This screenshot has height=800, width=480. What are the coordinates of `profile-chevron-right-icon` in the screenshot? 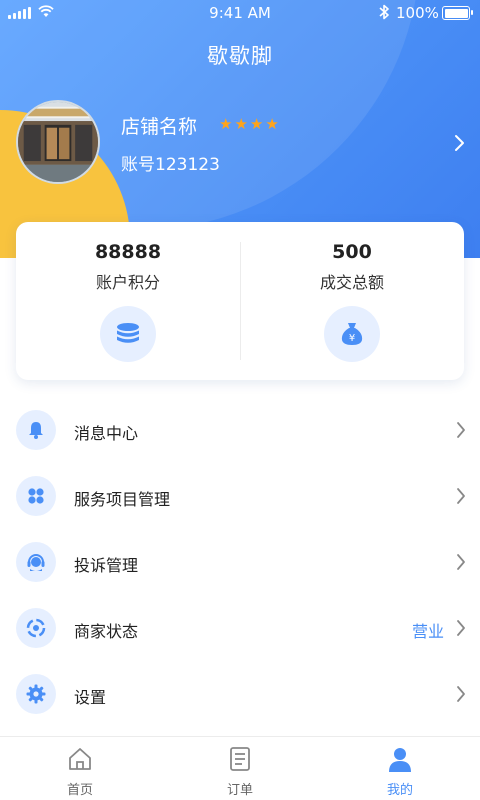 It's located at (460, 143).